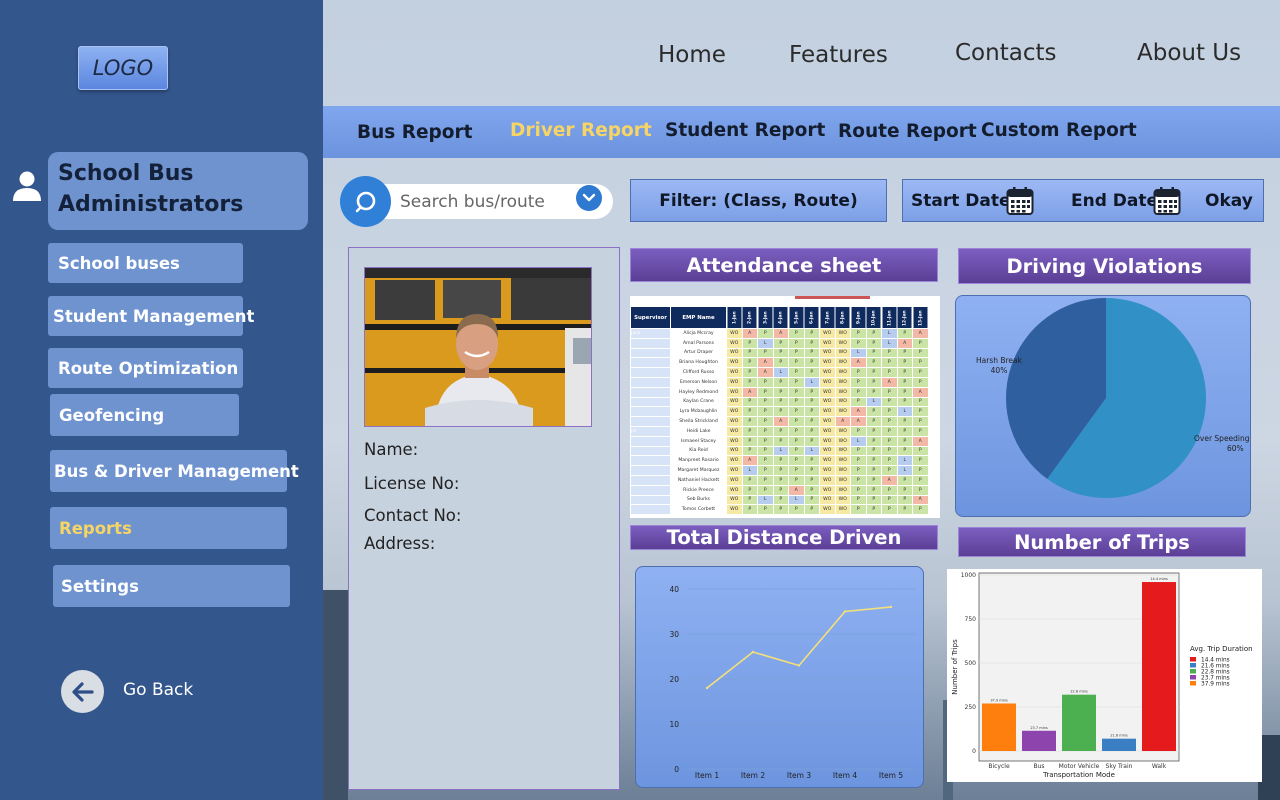  Describe the element at coordinates (1189, 53) in the screenshot. I see `nav-about-us: About Us` at that location.